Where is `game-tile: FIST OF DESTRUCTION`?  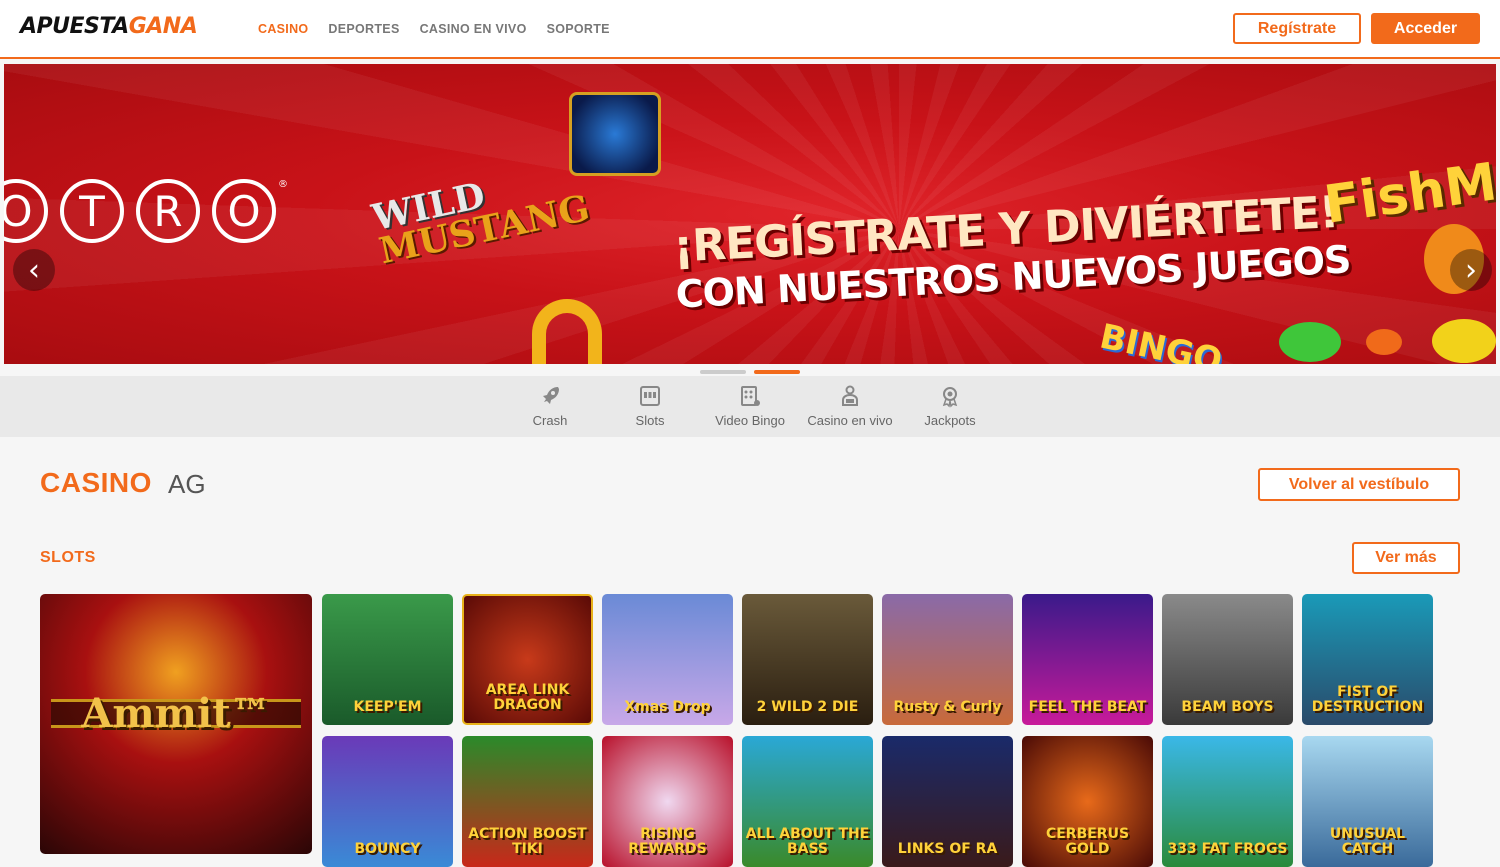 game-tile: FIST OF DESTRUCTION is located at coordinates (1367, 659).